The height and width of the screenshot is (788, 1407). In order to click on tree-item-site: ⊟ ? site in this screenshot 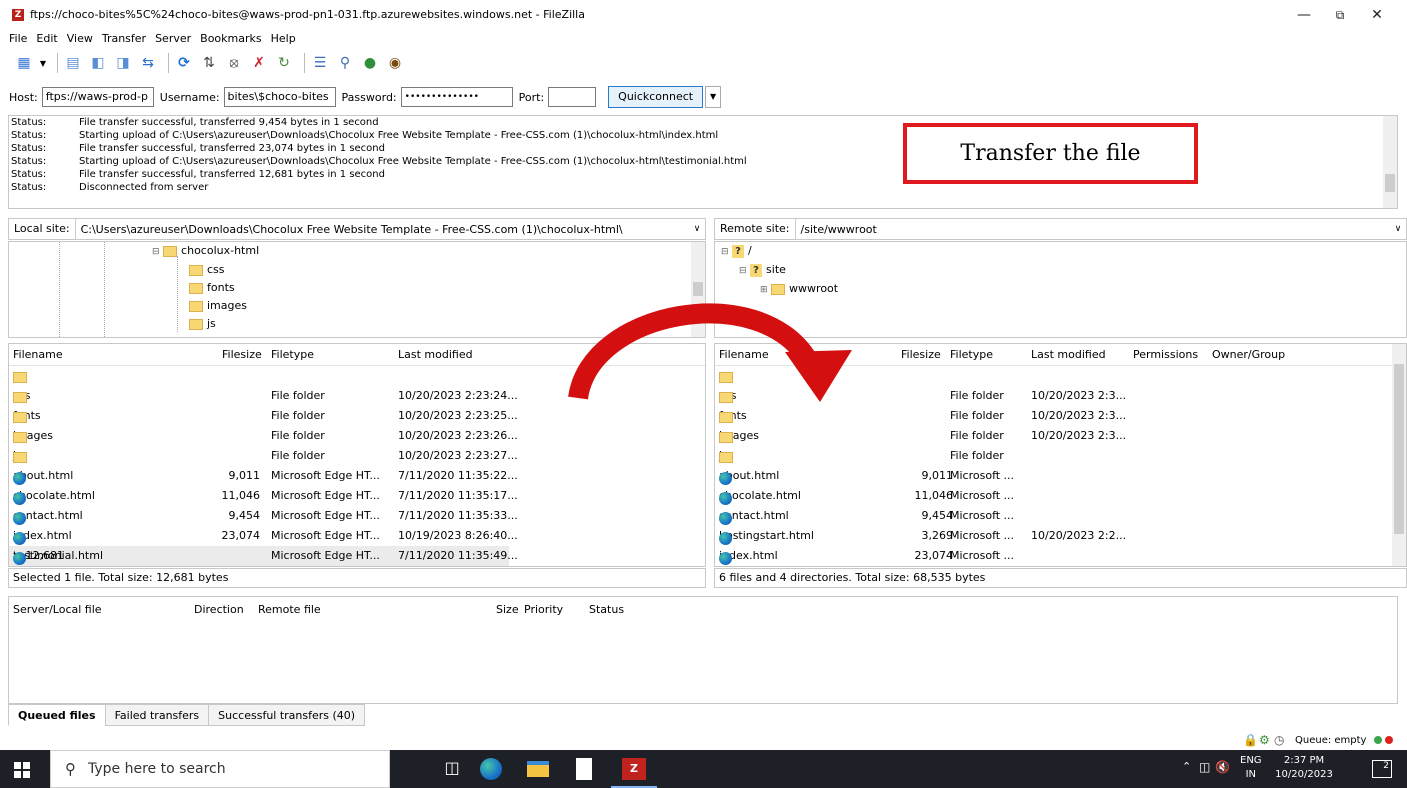, I will do `click(762, 270)`.